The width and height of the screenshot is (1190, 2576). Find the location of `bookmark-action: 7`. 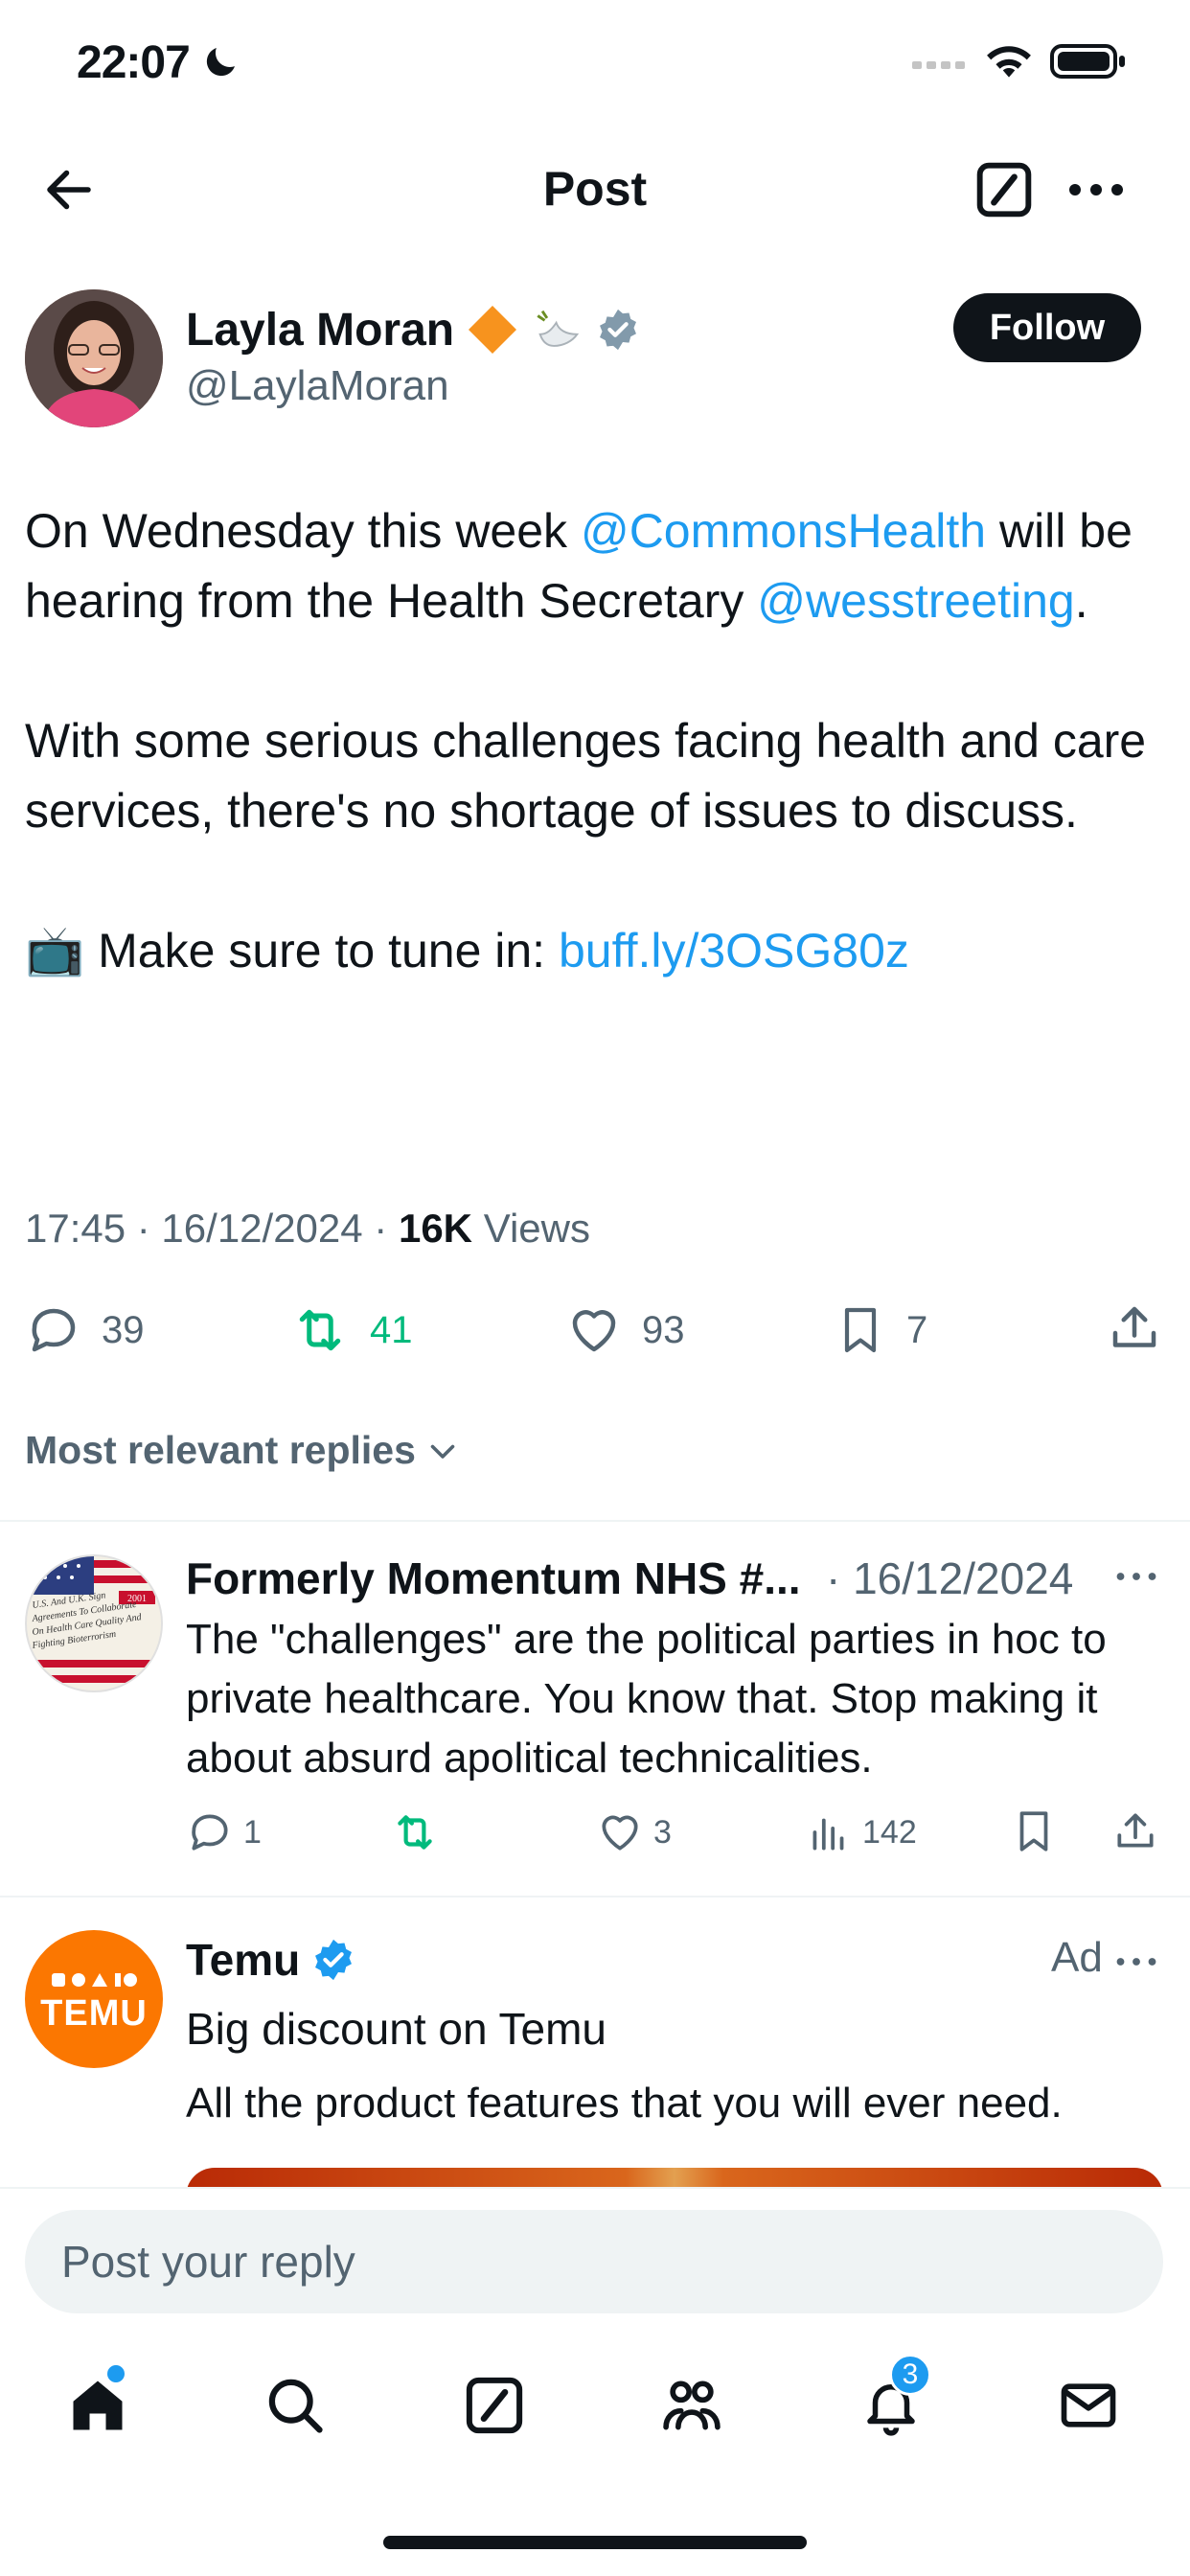

bookmark-action: 7 is located at coordinates (881, 1330).